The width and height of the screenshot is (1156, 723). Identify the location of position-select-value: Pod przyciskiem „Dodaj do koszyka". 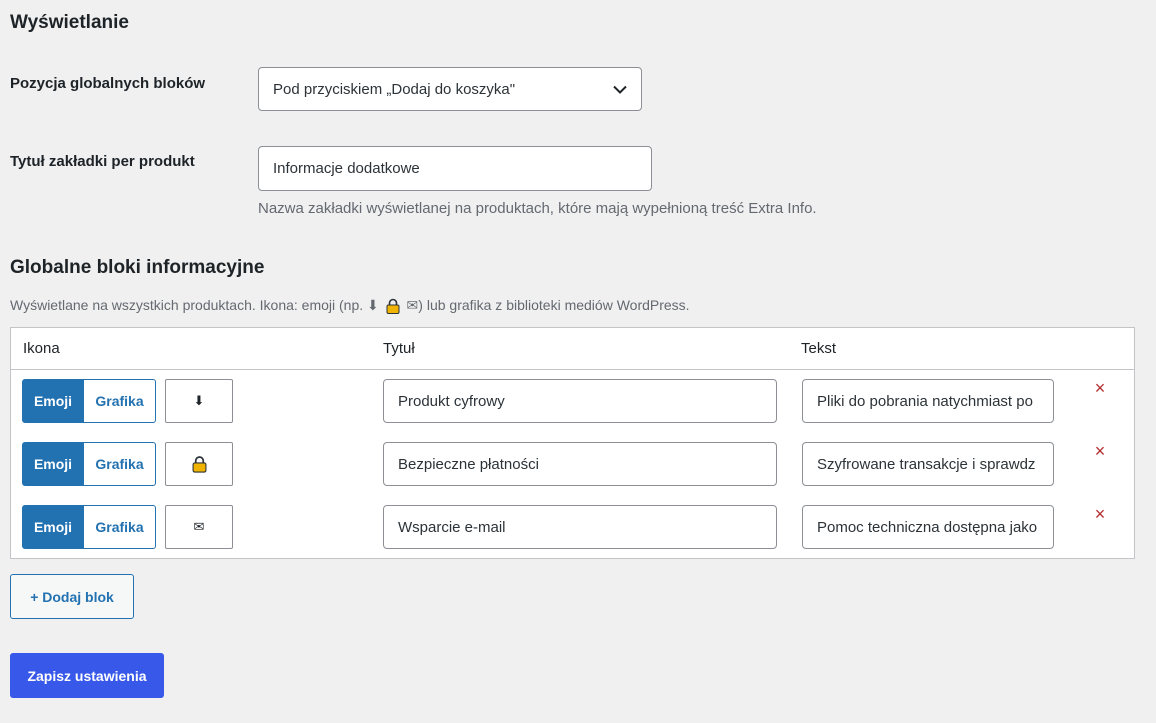
(394, 89).